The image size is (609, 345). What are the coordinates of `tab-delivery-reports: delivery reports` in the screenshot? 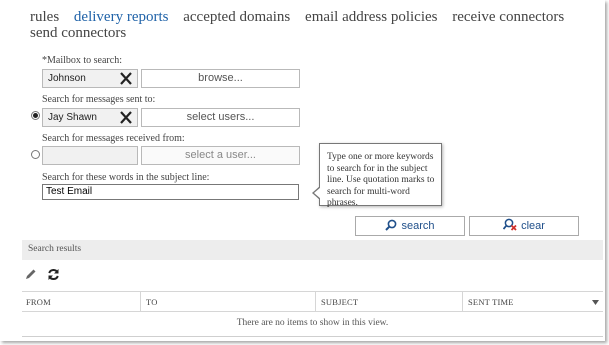 It's located at (121, 17).